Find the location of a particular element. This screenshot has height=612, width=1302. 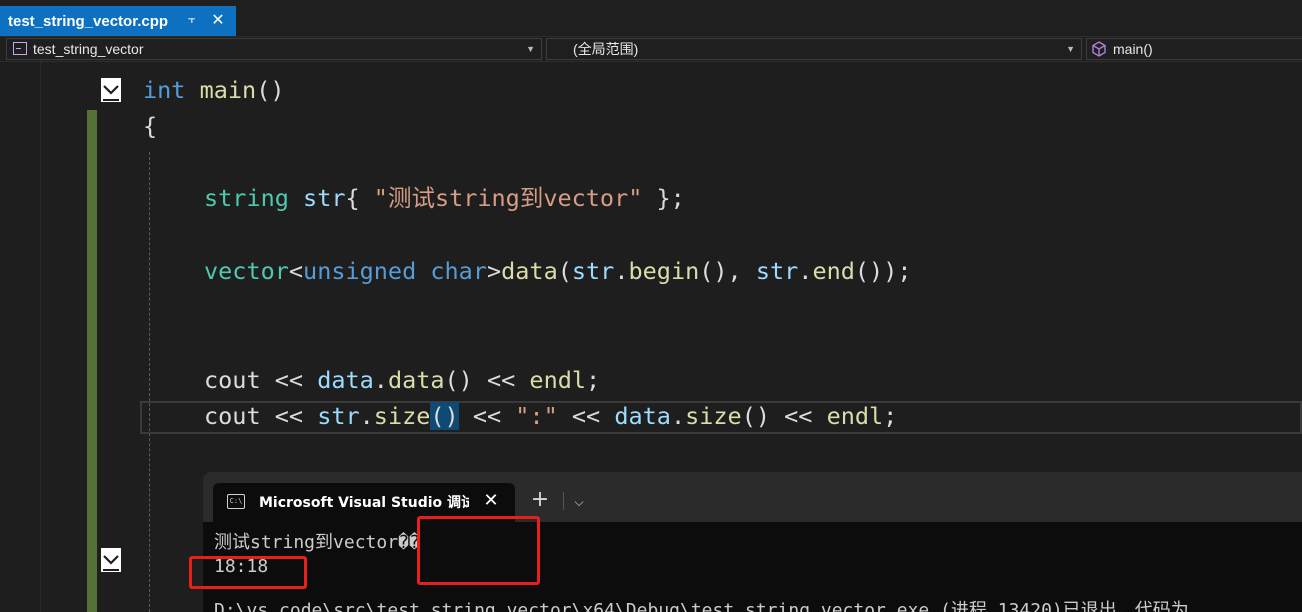

navigation-bar: test_string_vector ▼ (全局范围) ▼ main() is located at coordinates (651, 49).